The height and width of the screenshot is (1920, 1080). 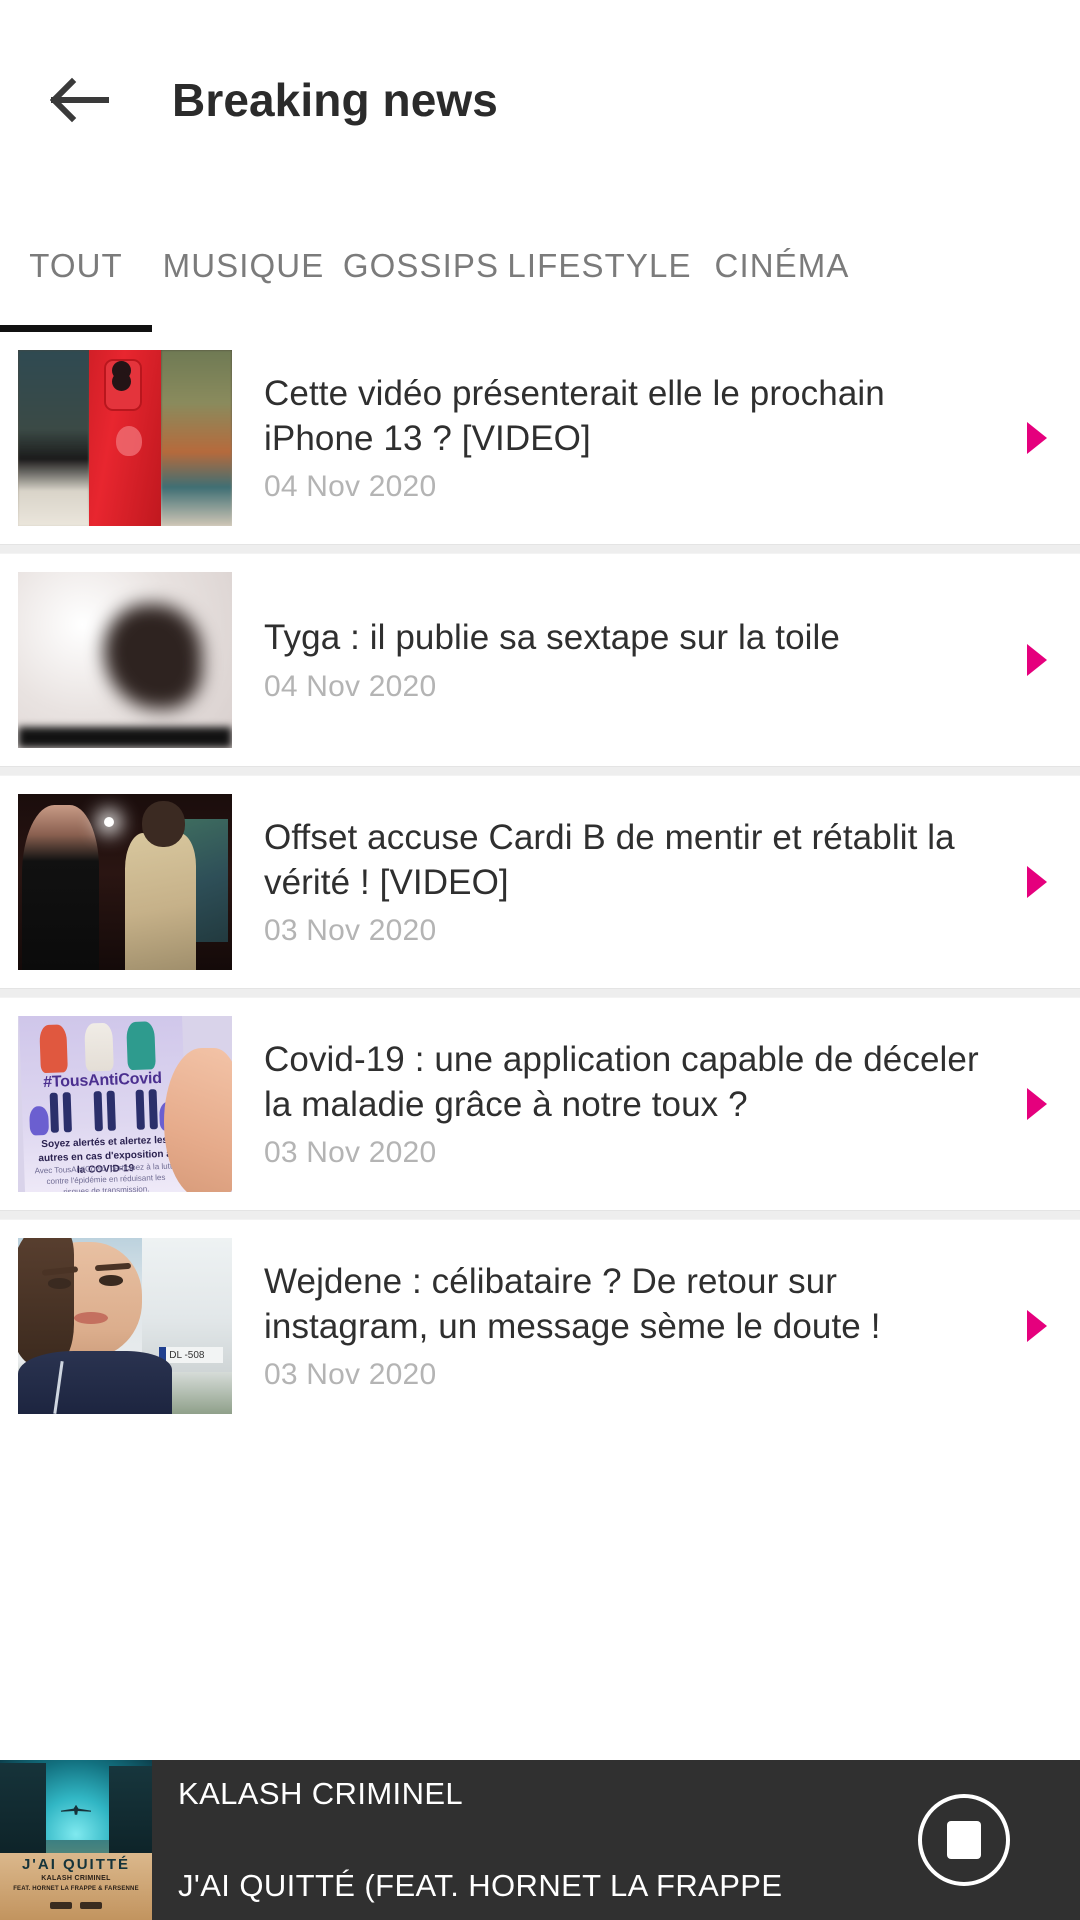 I want to click on covid-hashtag-text: #TousAntiCovid, so click(x=103, y=1081).